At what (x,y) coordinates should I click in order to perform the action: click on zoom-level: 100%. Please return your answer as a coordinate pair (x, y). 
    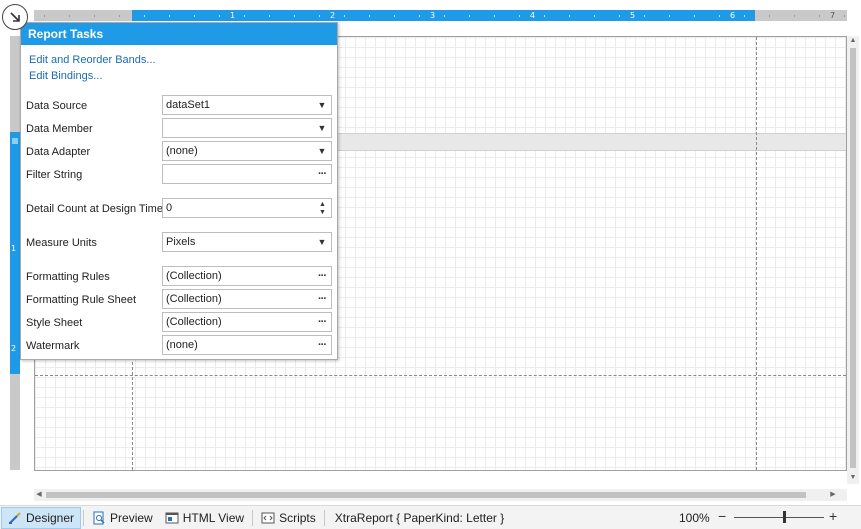
    Looking at the image, I should click on (694, 518).